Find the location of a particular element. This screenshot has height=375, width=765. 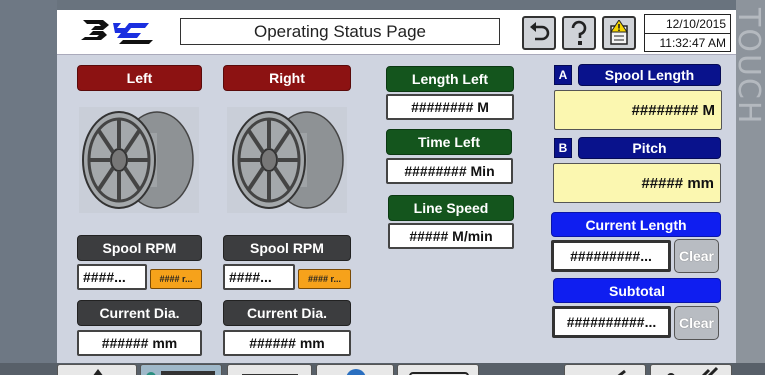

settings-tools-icon is located at coordinates (693, 370).